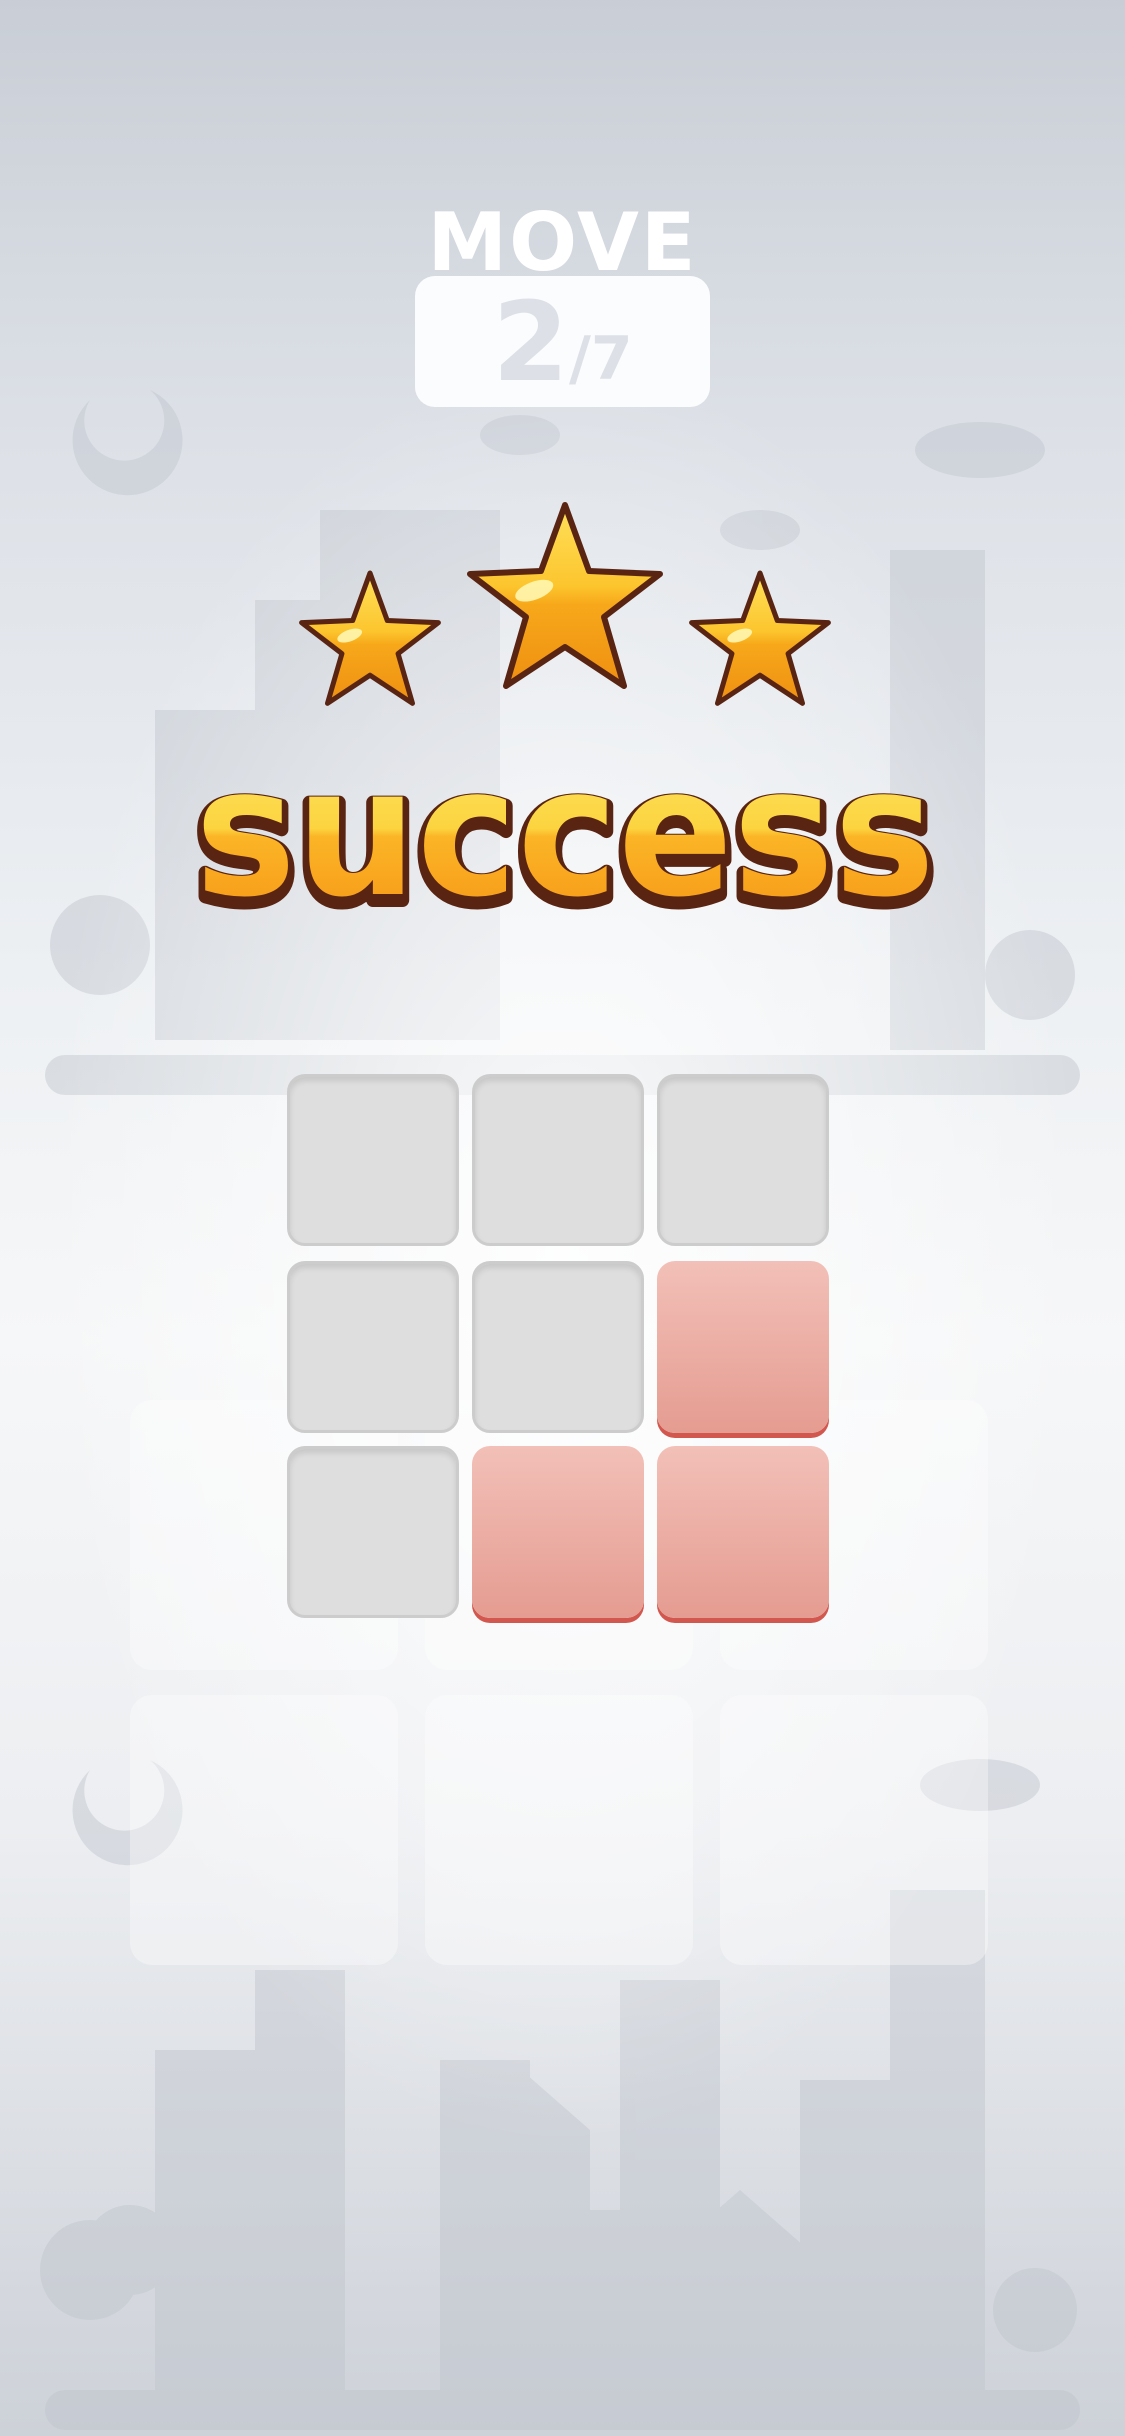 The image size is (1125, 2436). I want to click on success-text-fill: success, so click(565, 845).